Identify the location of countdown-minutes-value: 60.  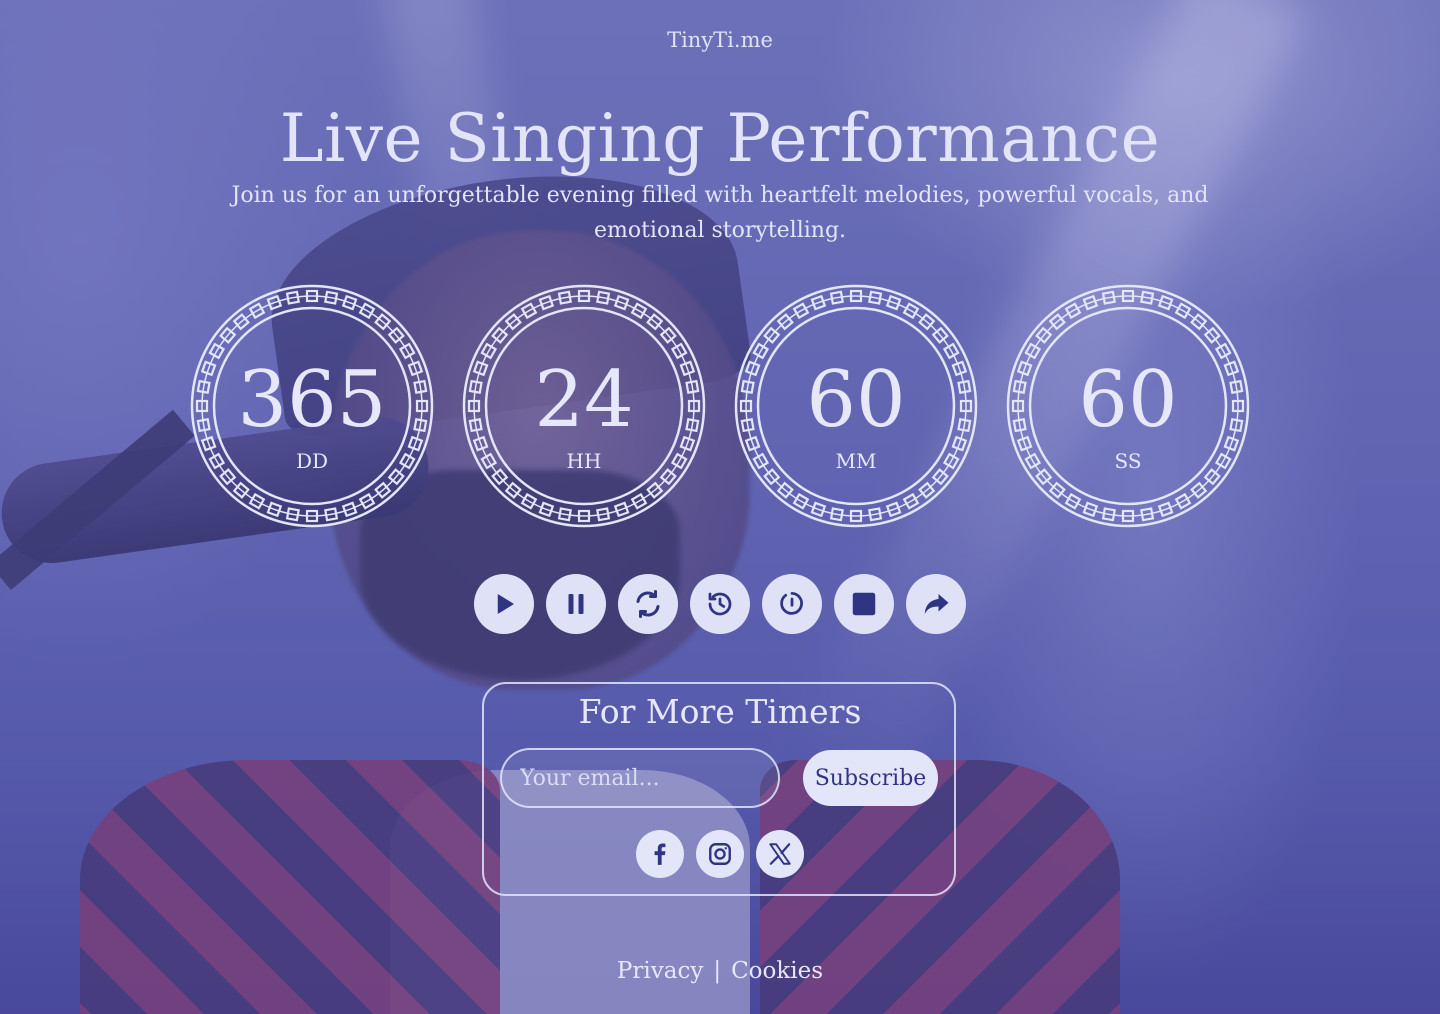
(856, 400).